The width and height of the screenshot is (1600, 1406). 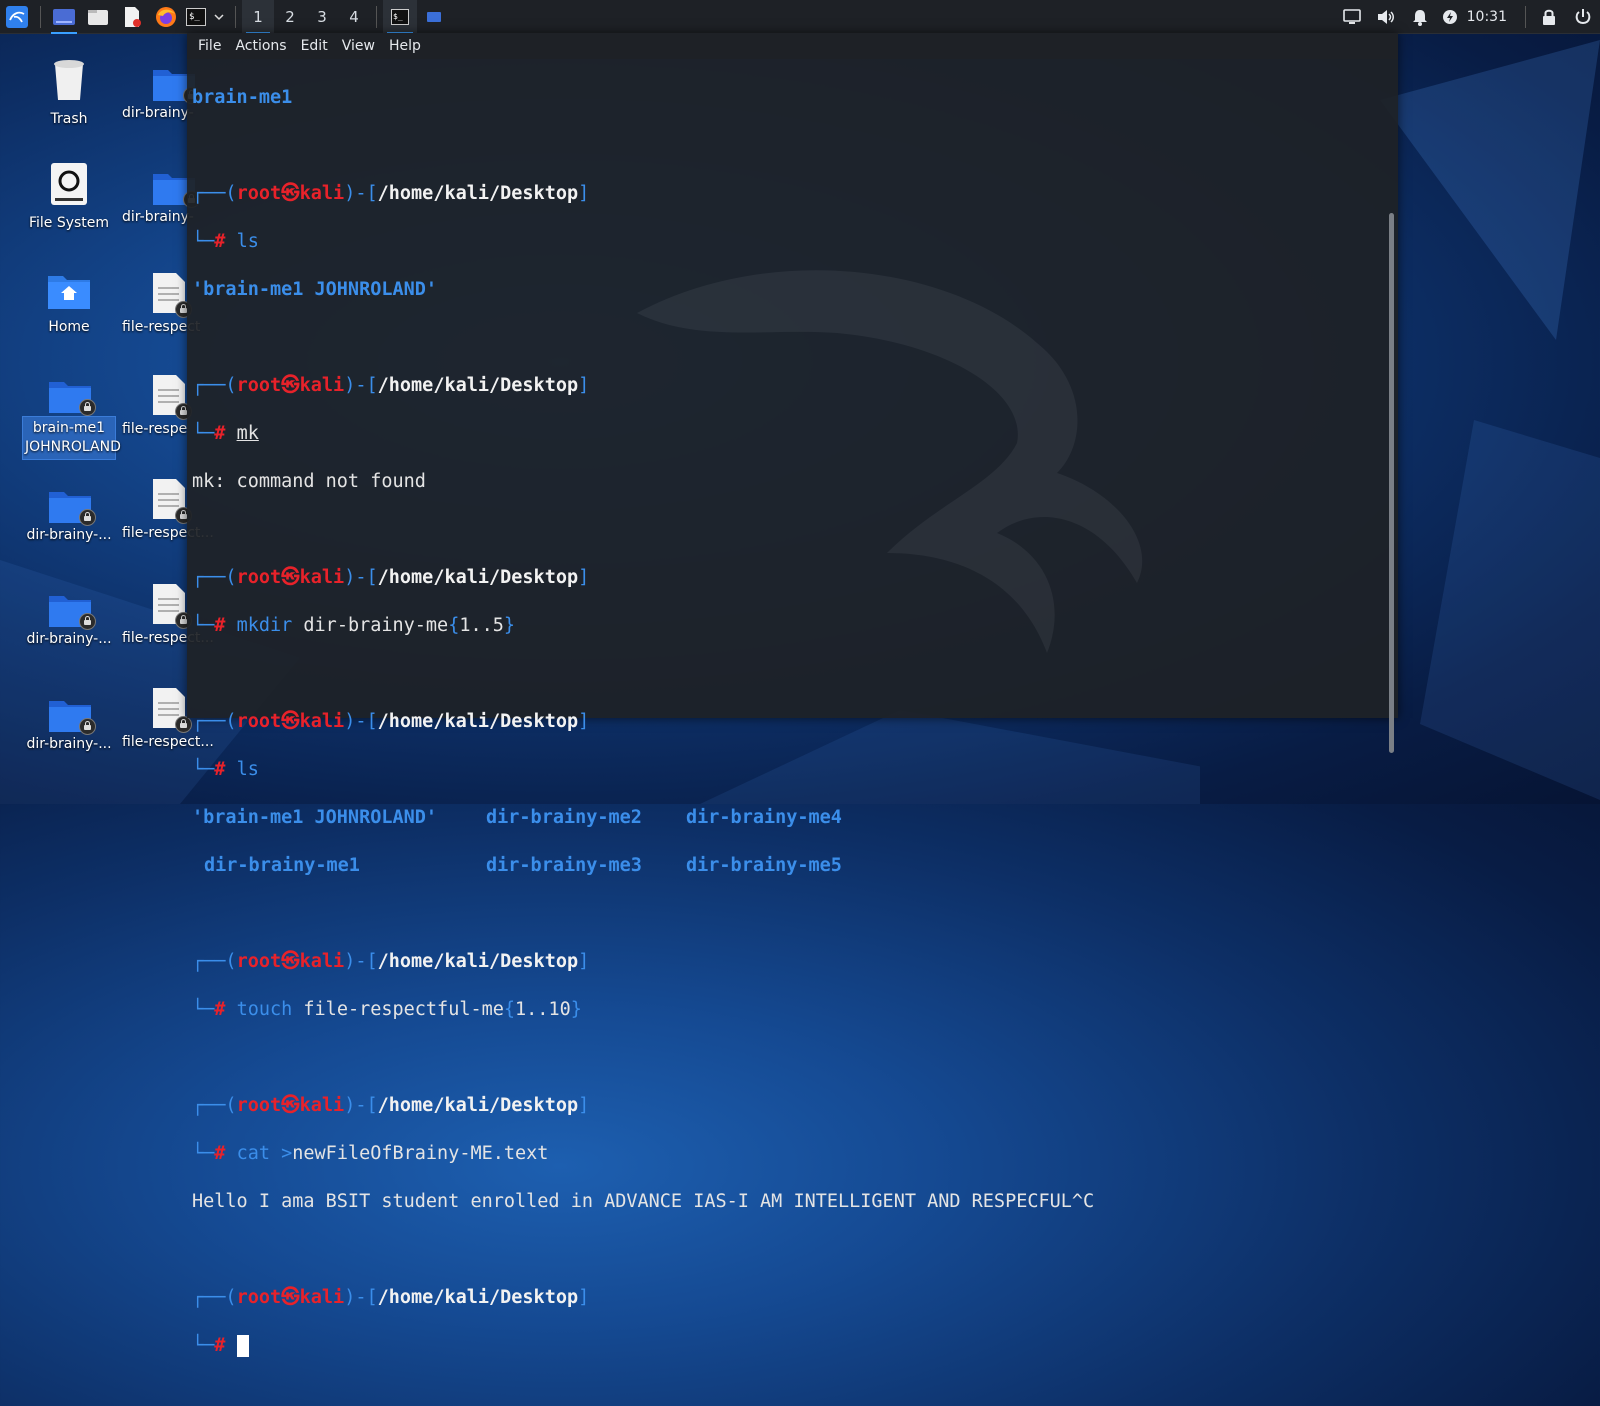 What do you see at coordinates (69, 80) in the screenshot?
I see `trash-icon` at bounding box center [69, 80].